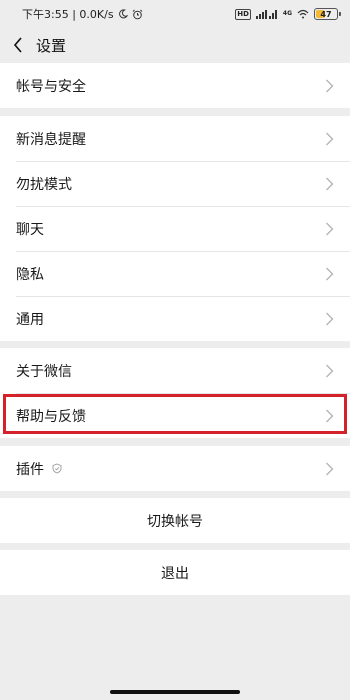 Image resolution: width=350 pixels, height=700 pixels. What do you see at coordinates (175, 692) in the screenshot?
I see `home-indicator` at bounding box center [175, 692].